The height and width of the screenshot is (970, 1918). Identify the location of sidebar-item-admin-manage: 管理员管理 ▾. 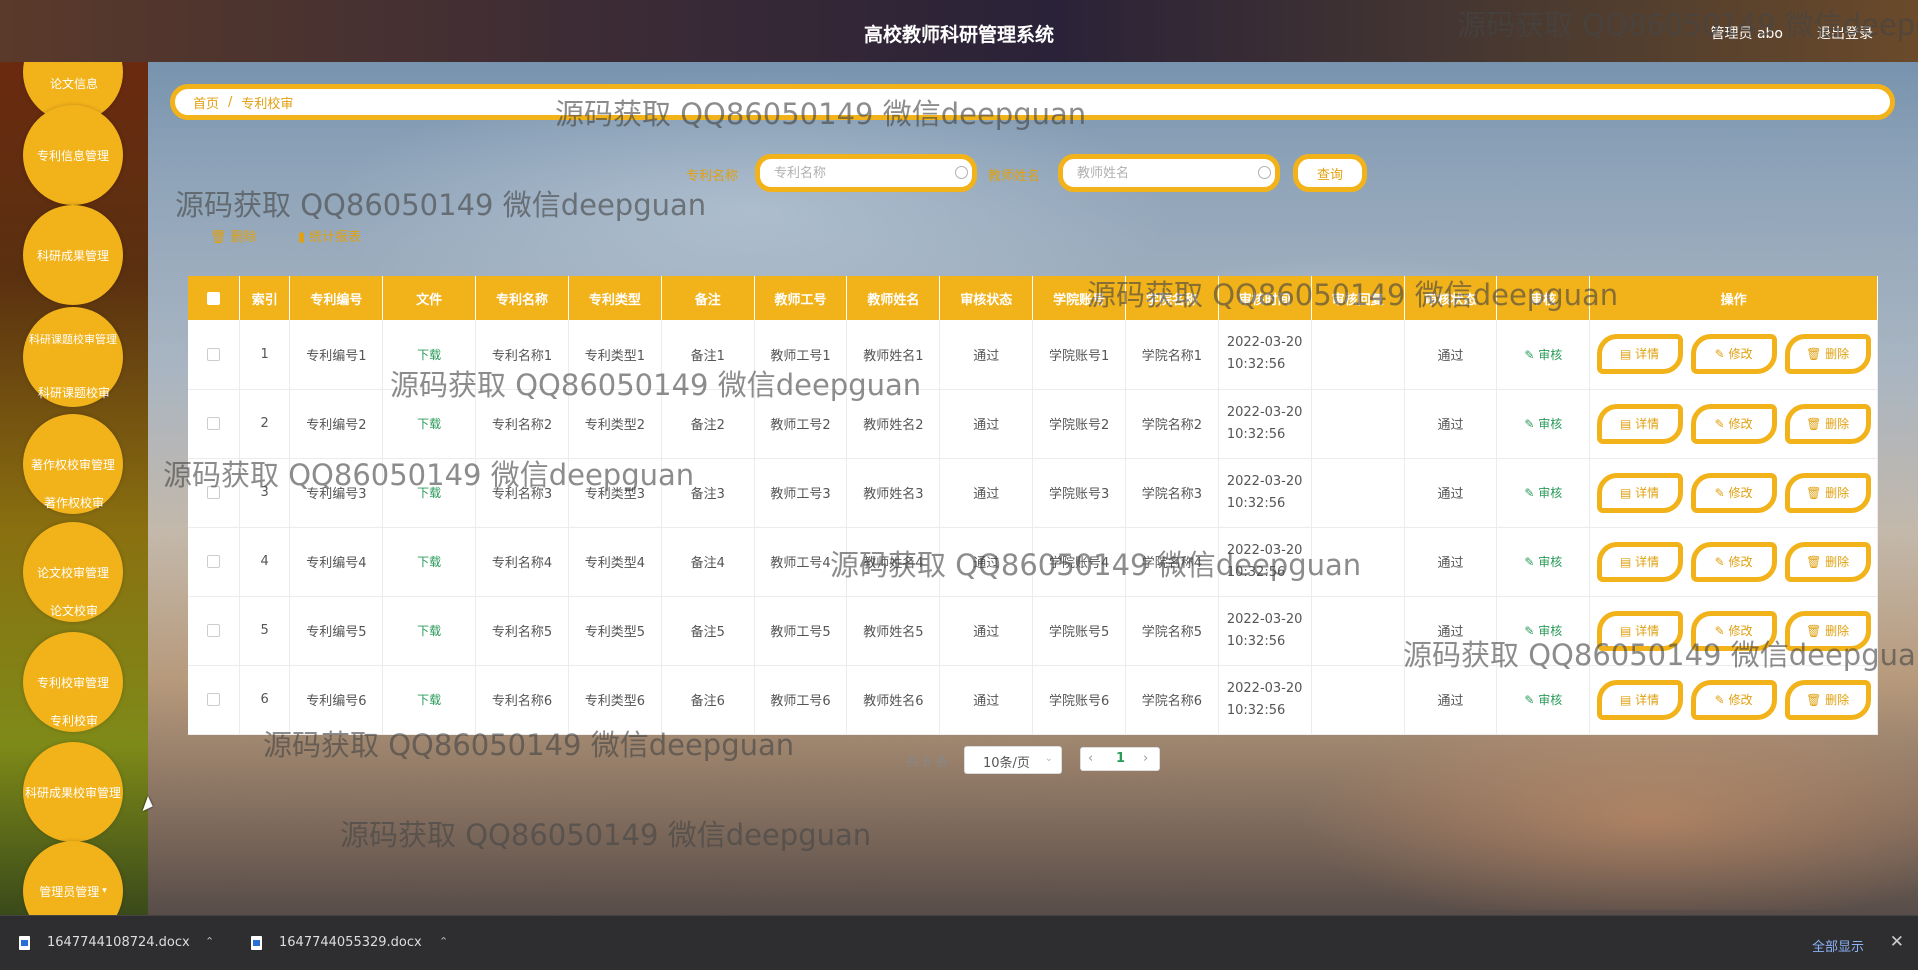
(73, 878).